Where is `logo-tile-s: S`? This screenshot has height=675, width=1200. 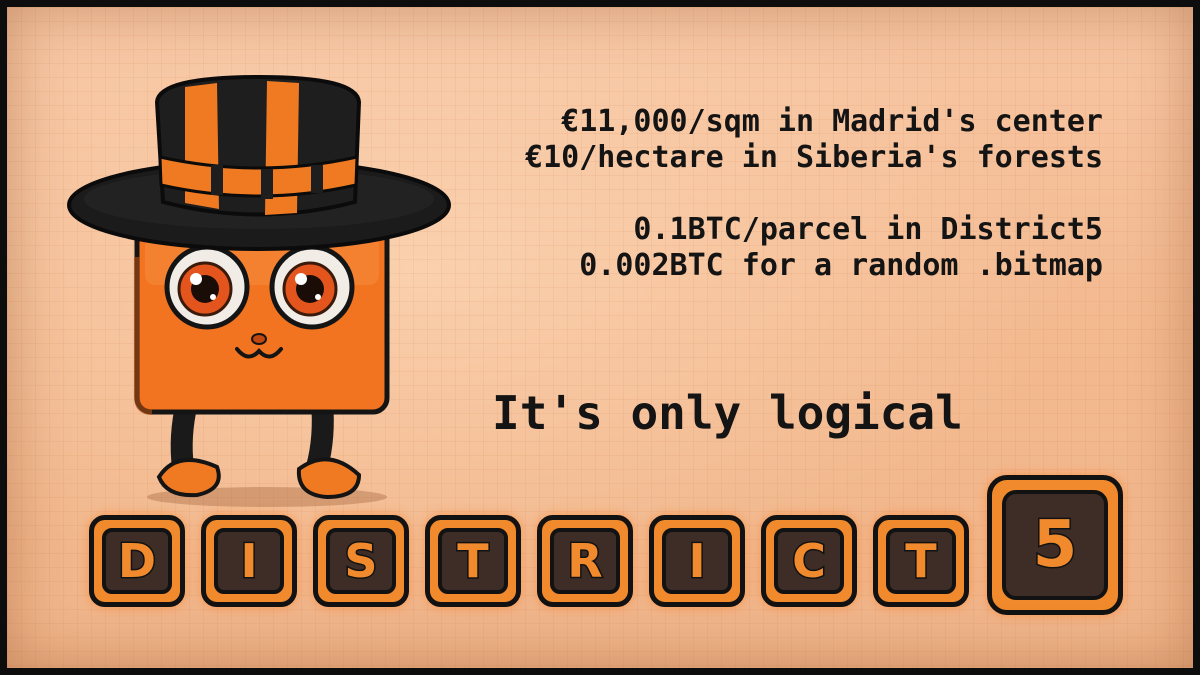
logo-tile-s: S is located at coordinates (361, 561).